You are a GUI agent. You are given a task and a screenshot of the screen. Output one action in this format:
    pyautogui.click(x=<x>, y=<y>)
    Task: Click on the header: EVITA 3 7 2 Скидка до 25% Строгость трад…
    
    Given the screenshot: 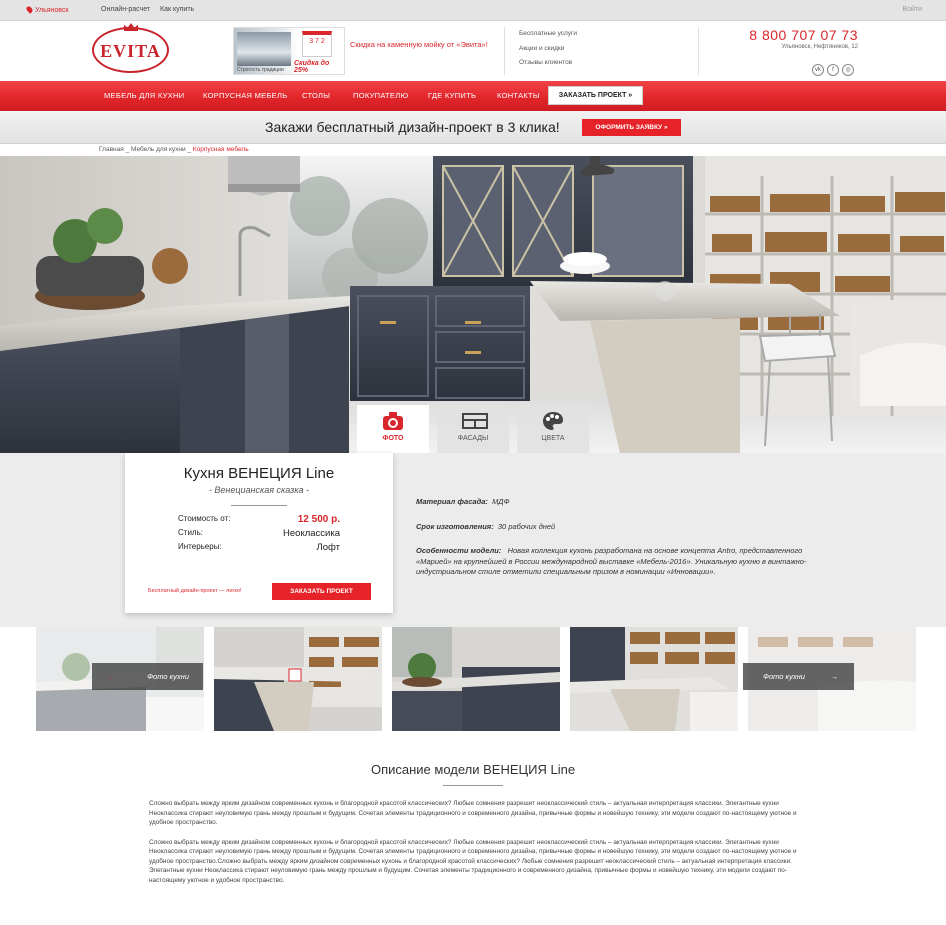 What is the action you would take?
    pyautogui.click(x=473, y=51)
    